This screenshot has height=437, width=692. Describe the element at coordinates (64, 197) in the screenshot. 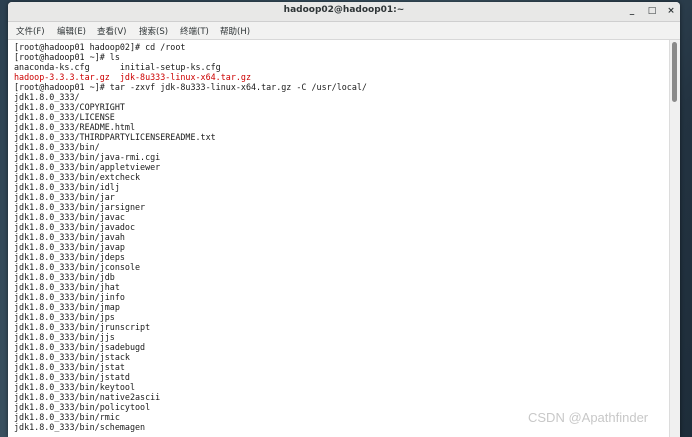

I see `terminal-line: jdk1.8.0_333/bin/jar` at that location.